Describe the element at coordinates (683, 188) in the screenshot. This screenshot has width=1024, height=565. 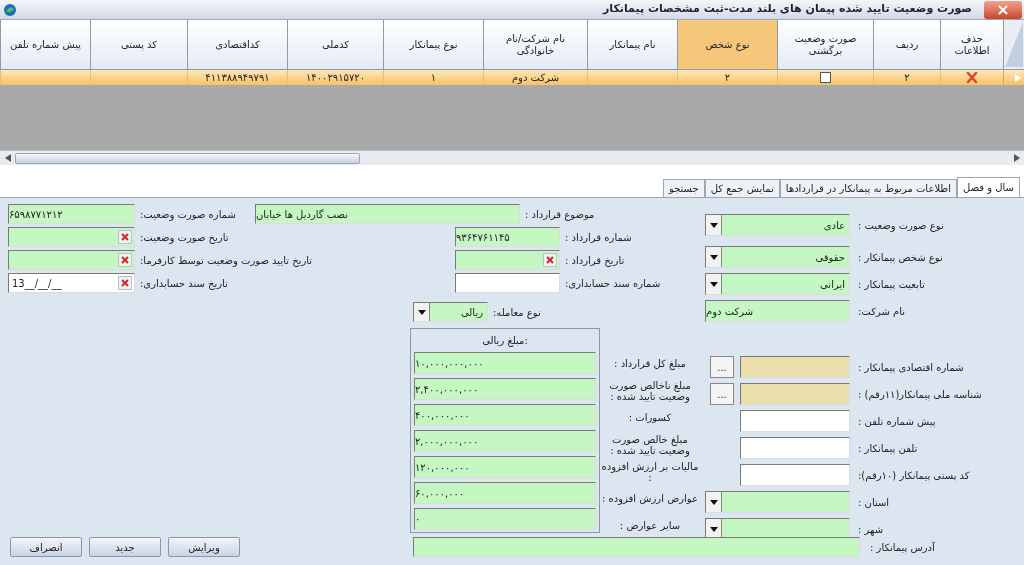
I see `tab: جستجو` at that location.